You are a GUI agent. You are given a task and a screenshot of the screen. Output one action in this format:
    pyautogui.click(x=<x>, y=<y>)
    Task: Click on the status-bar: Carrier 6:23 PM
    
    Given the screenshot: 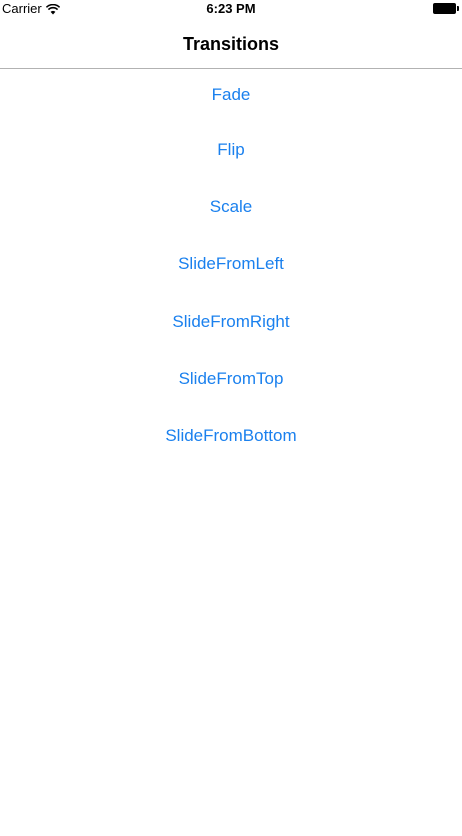 What is the action you would take?
    pyautogui.click(x=231, y=9)
    